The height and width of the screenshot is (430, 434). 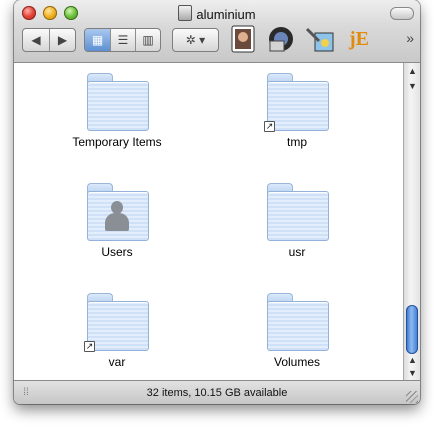 I want to click on view-mode-control: ▦ ☰ ▥, so click(x=122, y=40).